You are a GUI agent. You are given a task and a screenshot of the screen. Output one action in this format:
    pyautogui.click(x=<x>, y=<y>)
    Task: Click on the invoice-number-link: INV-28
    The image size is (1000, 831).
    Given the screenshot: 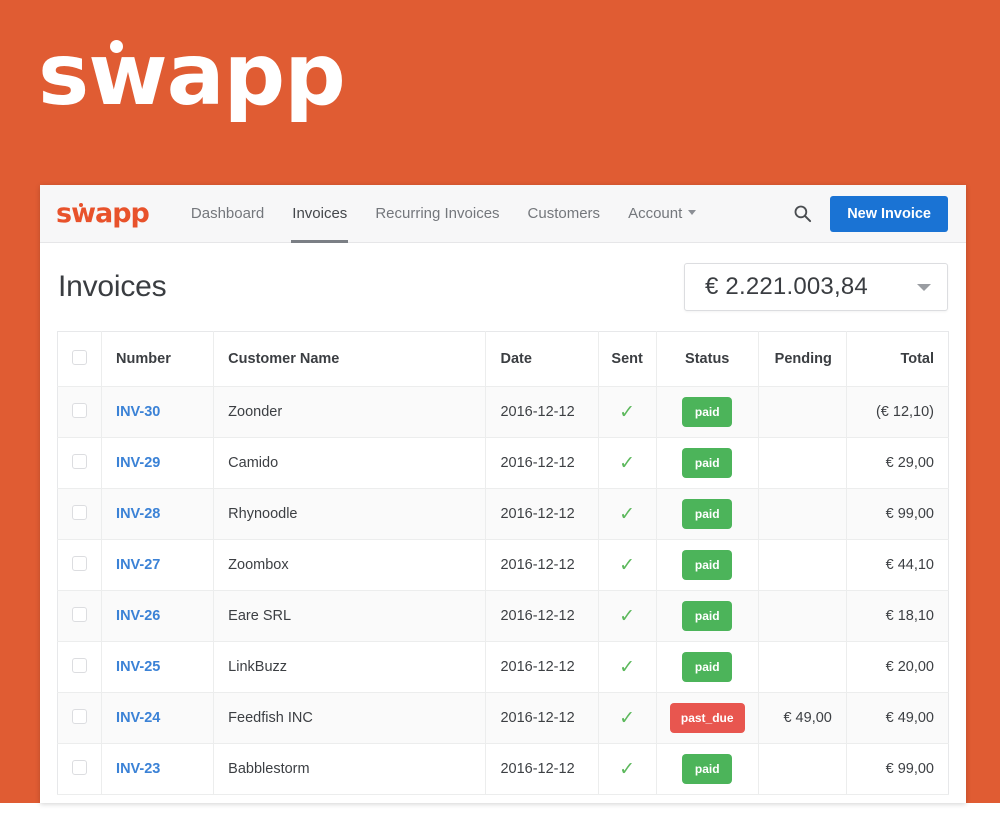 What is the action you would take?
    pyautogui.click(x=138, y=514)
    